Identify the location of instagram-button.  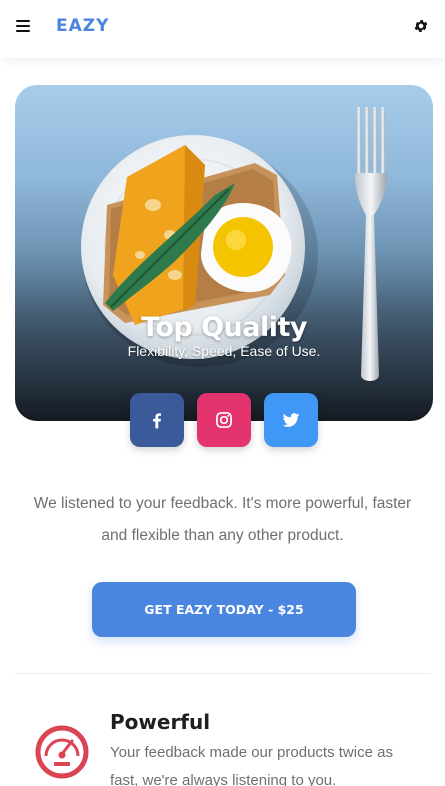
(224, 420).